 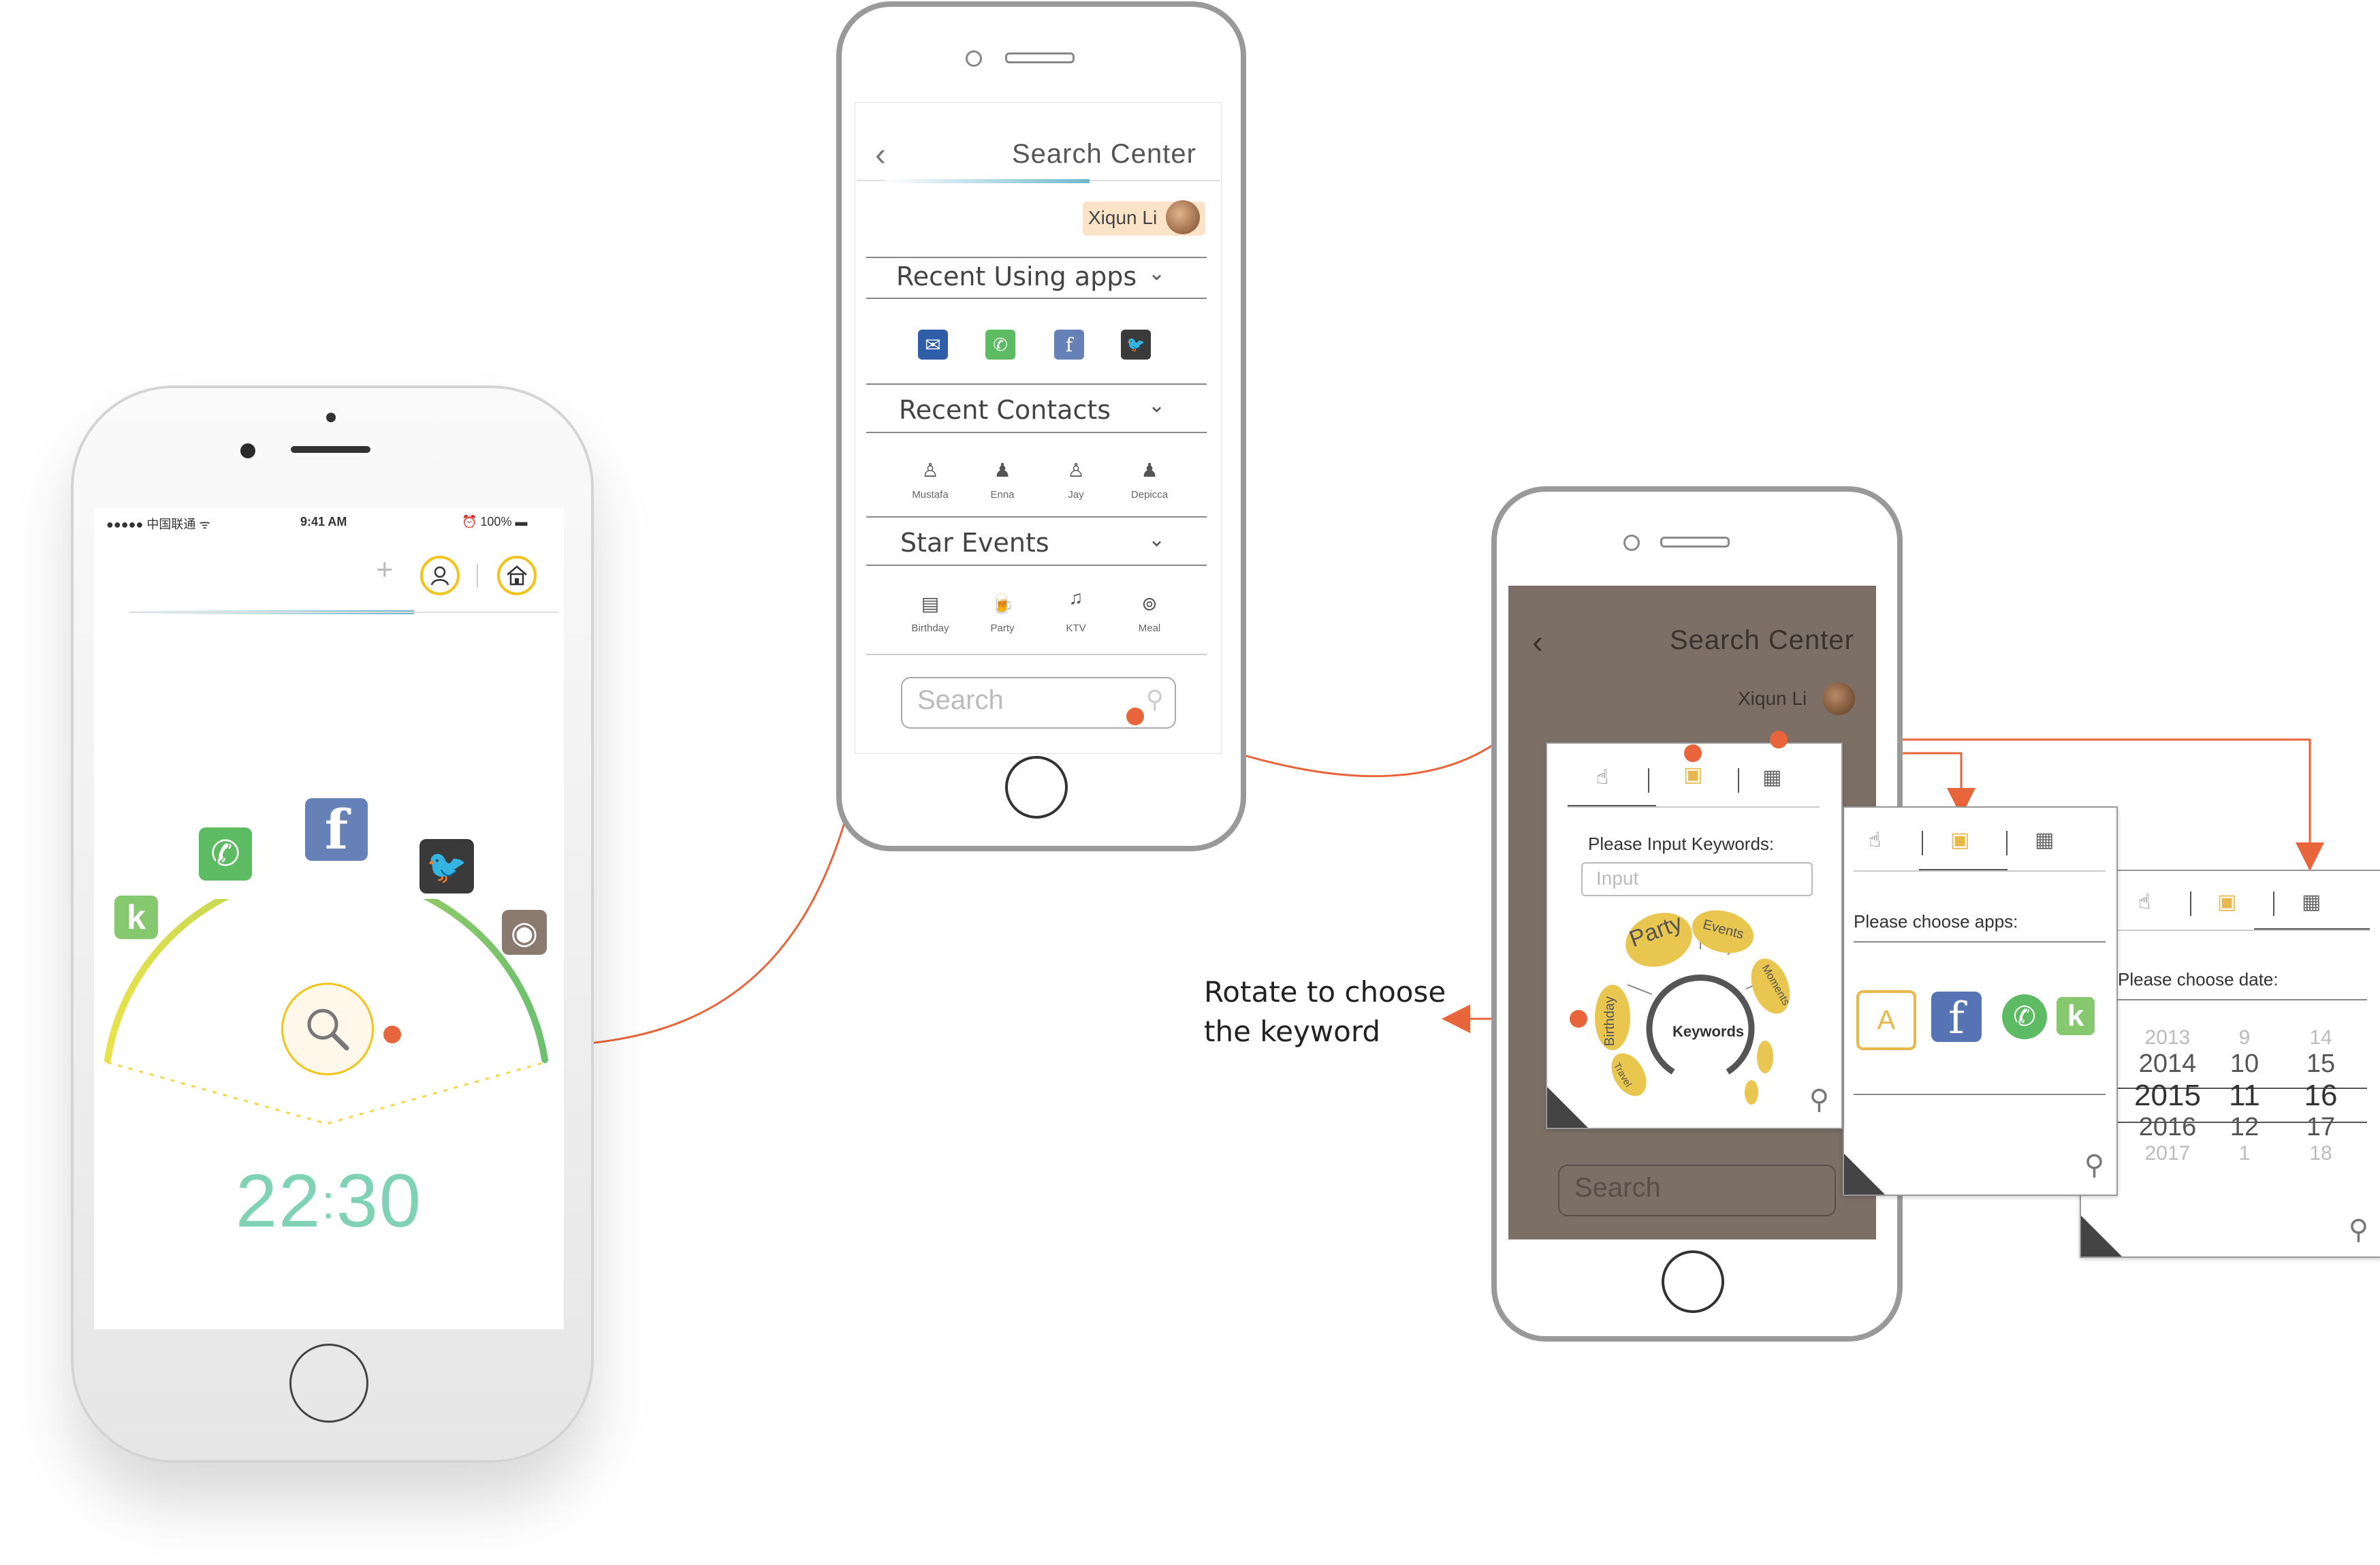 What do you see at coordinates (328, 1384) in the screenshot?
I see `phone-1-home-button` at bounding box center [328, 1384].